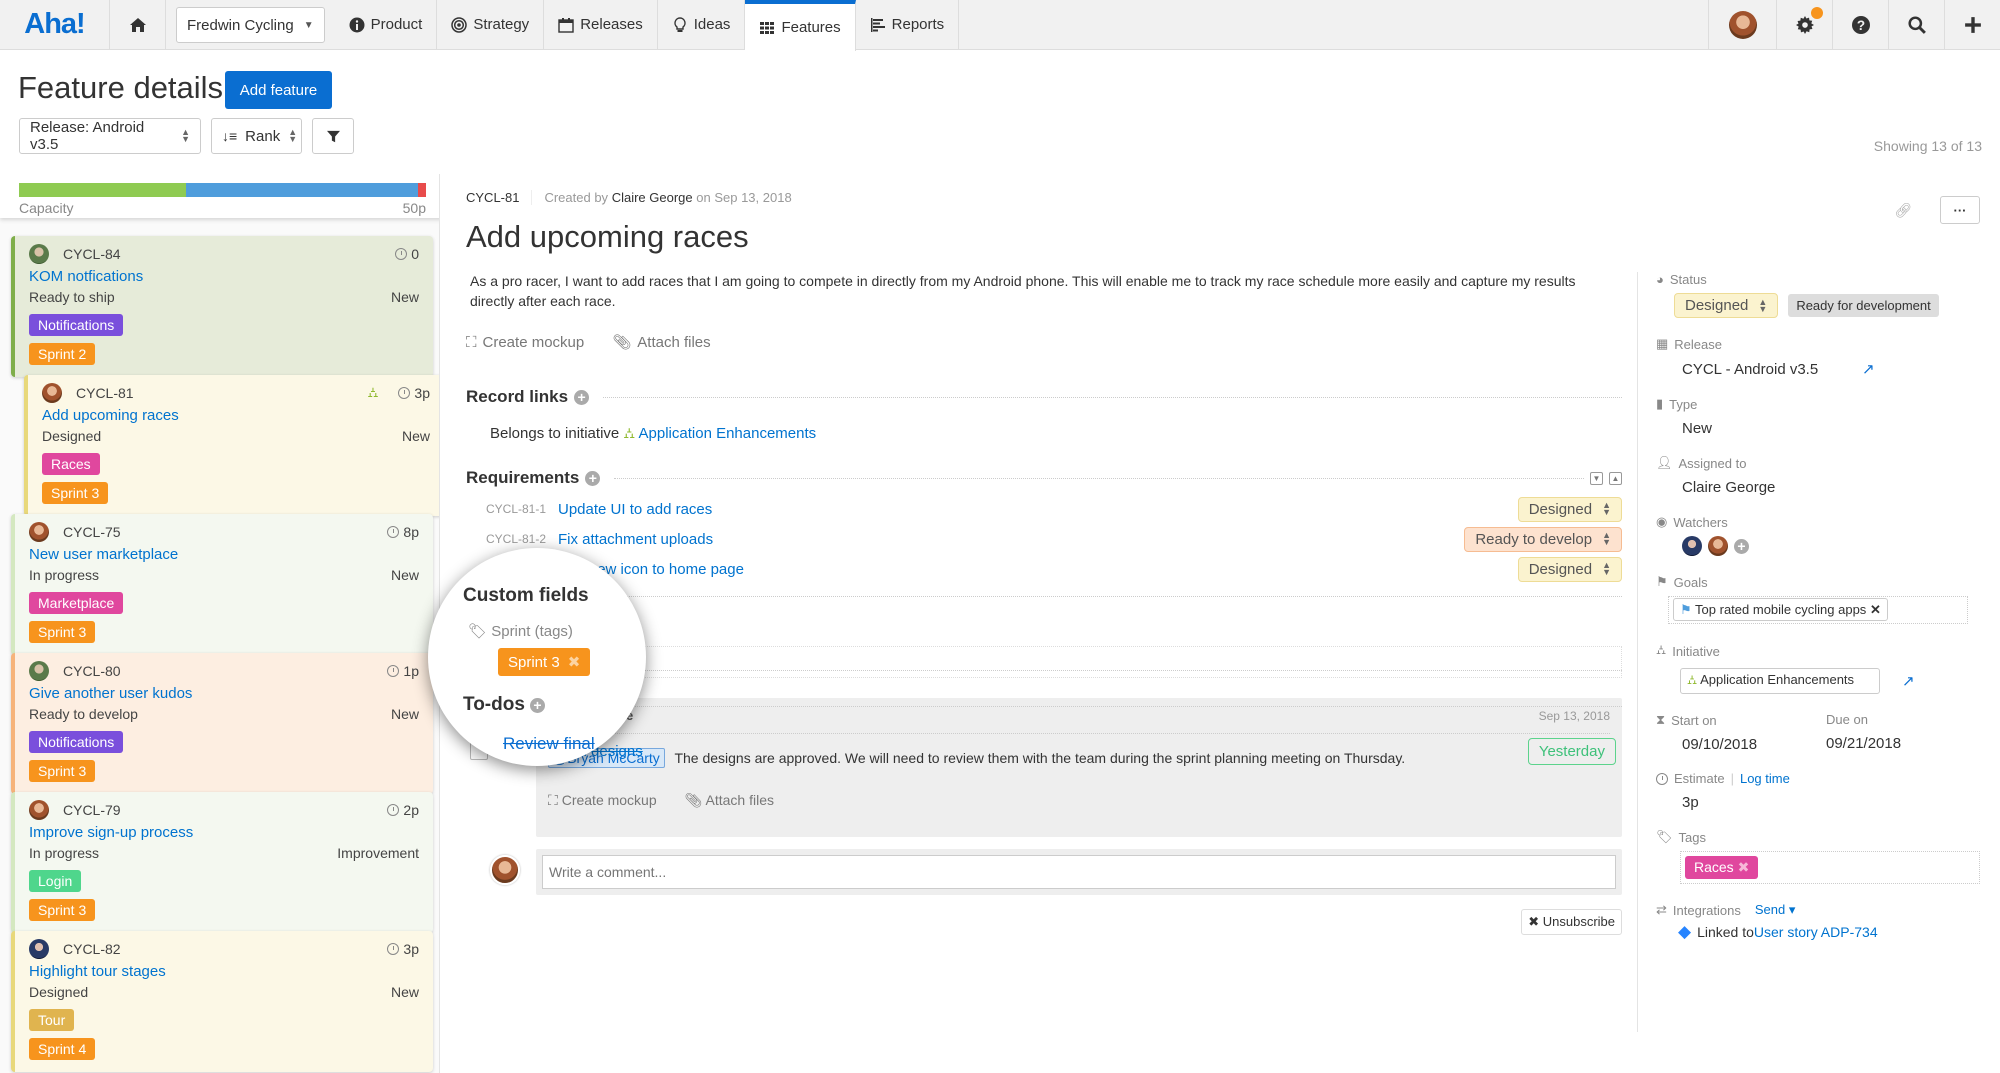 This screenshot has width=2000, height=1073. I want to click on card-avatar, so click(52, 393).